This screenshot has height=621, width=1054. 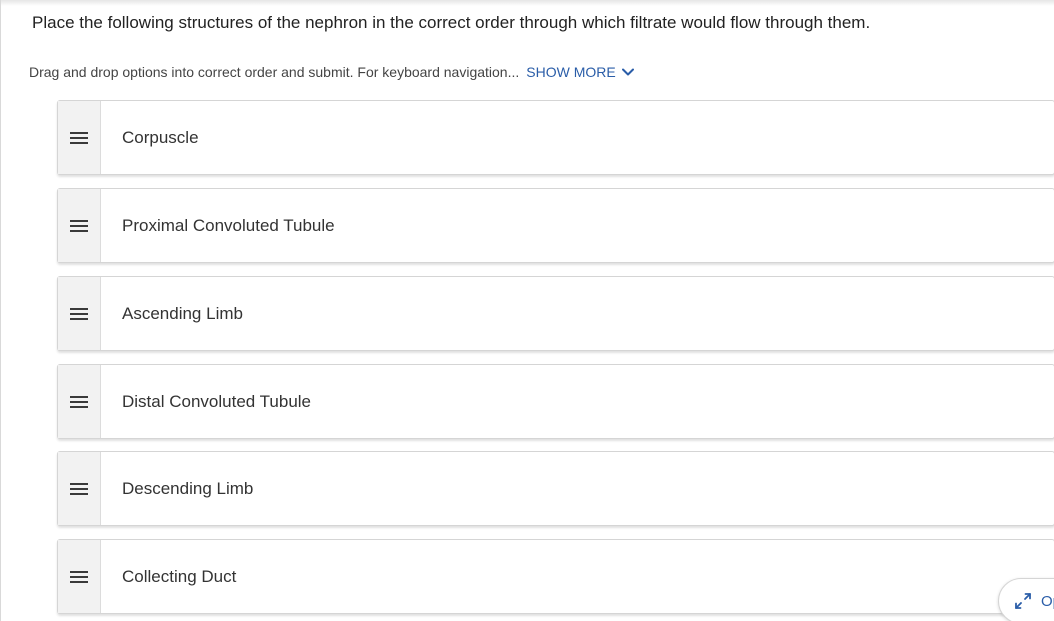 I want to click on list-item-label: Ascending Limb, so click(x=182, y=313).